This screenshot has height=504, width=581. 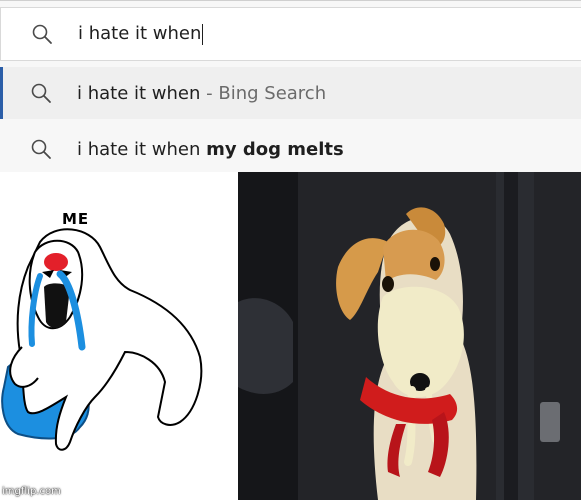 What do you see at coordinates (141, 34) in the screenshot?
I see `search-input: i hate it when` at bounding box center [141, 34].